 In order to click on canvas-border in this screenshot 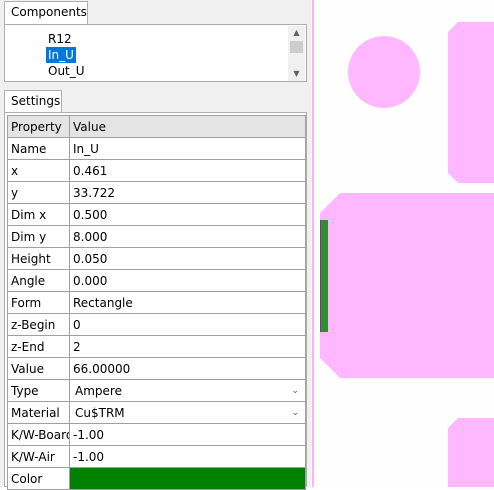, I will do `click(313, 243)`.